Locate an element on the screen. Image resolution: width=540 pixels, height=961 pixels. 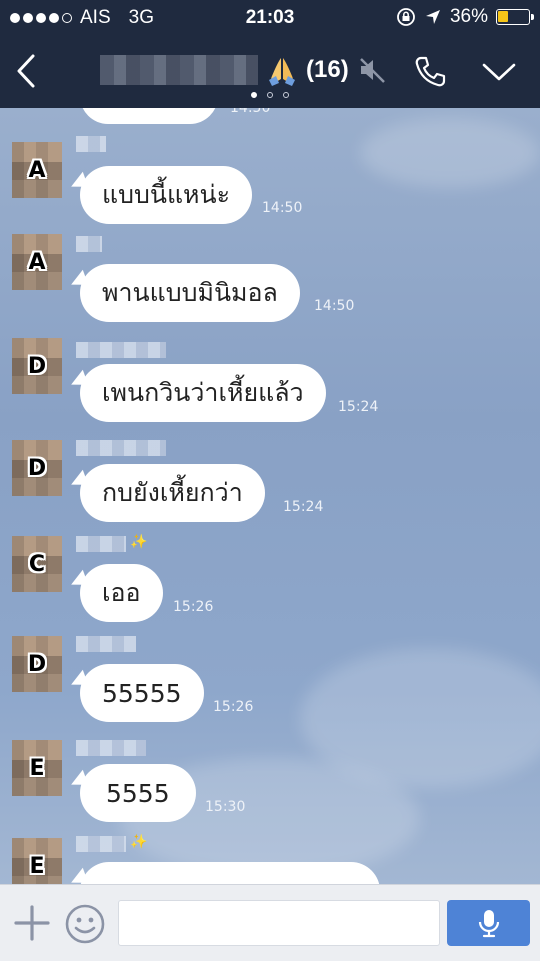
page-indicator is located at coordinates (270, 95).